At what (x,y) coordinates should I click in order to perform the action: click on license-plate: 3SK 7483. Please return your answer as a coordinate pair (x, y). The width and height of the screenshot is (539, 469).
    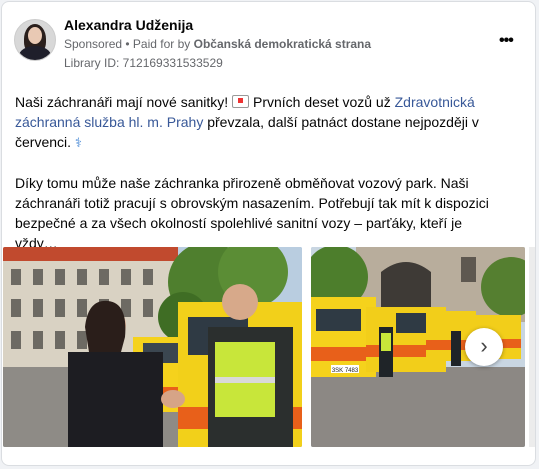
    Looking at the image, I should click on (345, 371).